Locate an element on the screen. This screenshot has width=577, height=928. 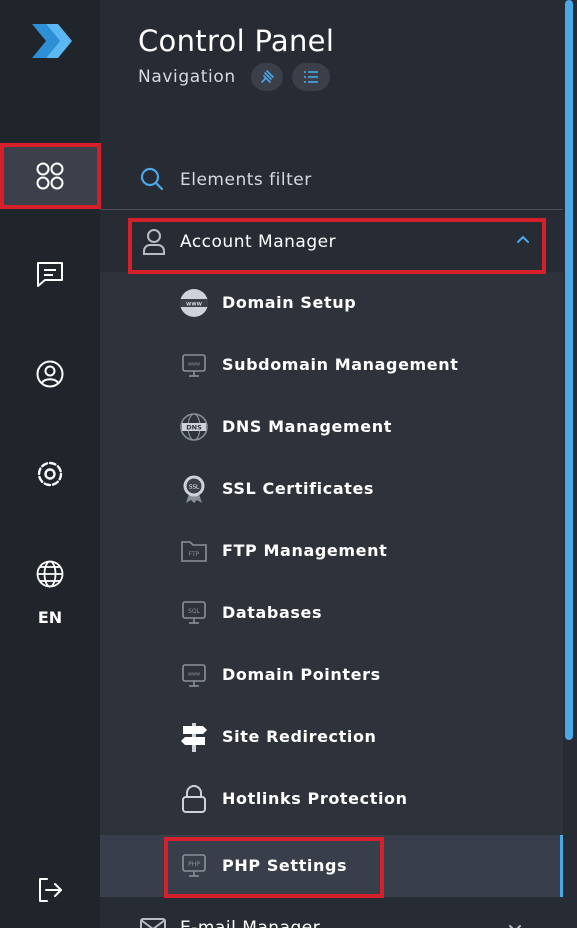
ftp-folder-icon: FTP is located at coordinates (194, 551).